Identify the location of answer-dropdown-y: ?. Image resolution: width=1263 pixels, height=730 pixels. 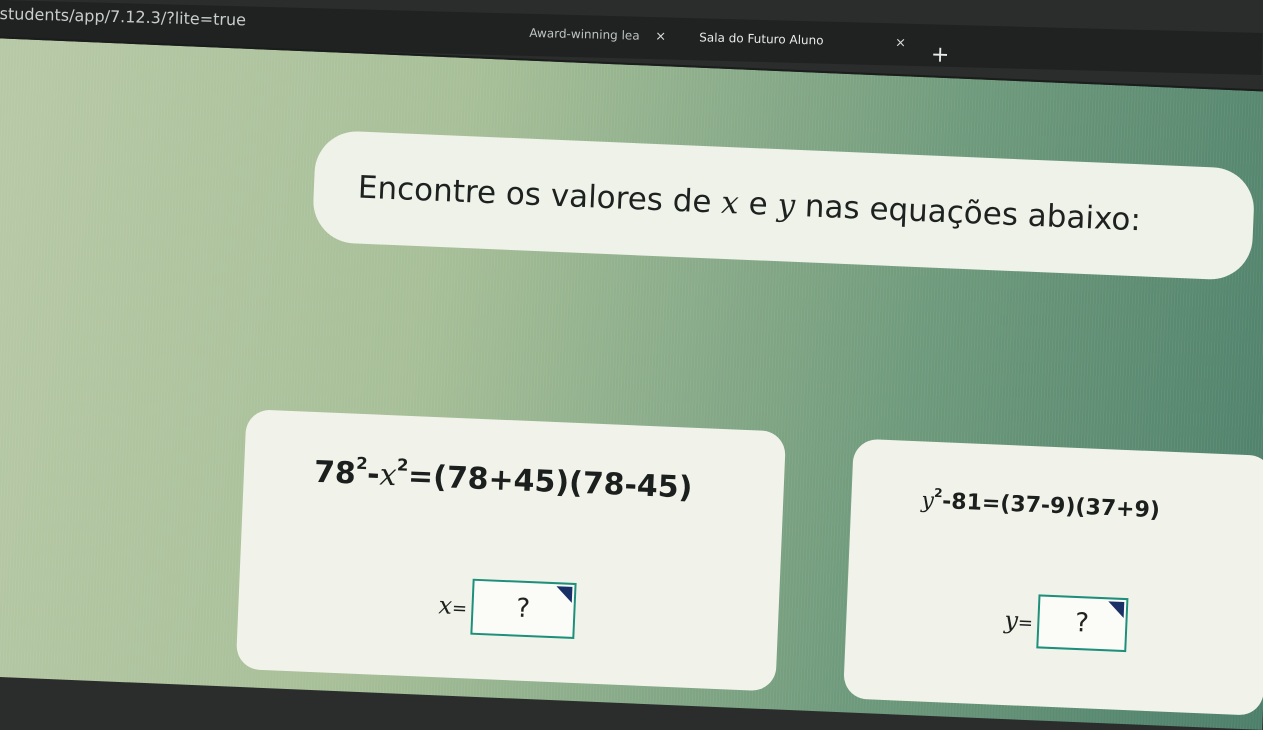
(1082, 623).